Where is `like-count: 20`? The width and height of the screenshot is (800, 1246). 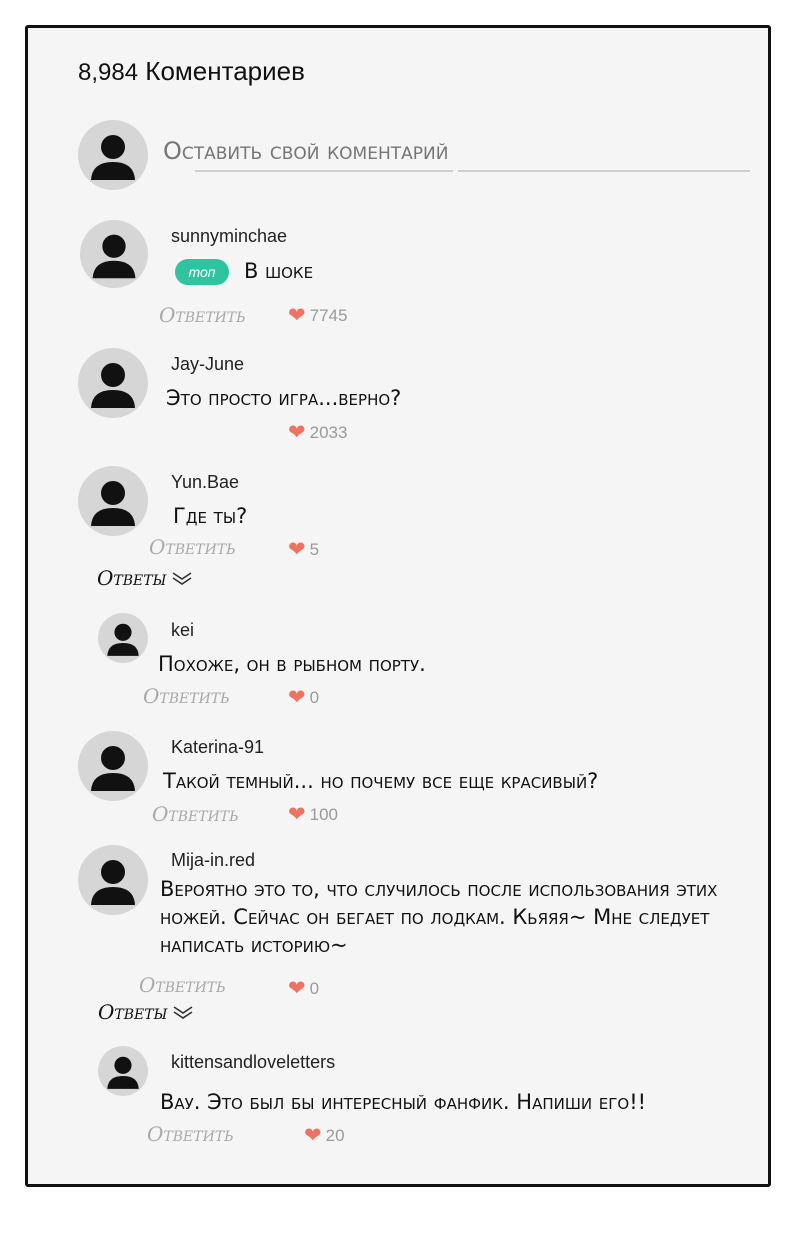
like-count: 20 is located at coordinates (335, 1135).